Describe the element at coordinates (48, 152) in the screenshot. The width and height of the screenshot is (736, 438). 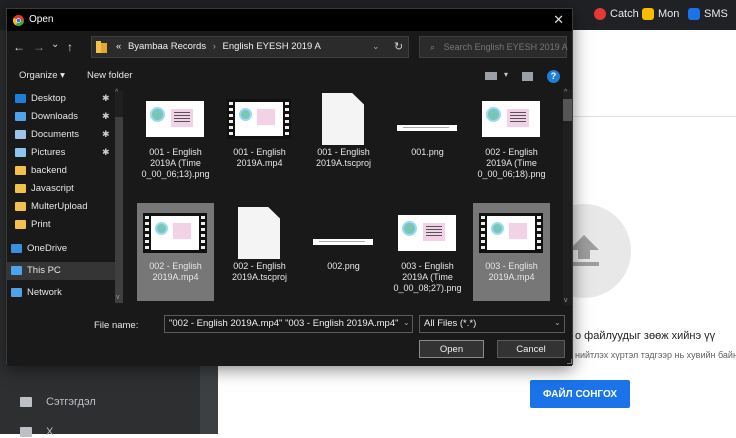
I see `nav-item-label: Pictures` at that location.